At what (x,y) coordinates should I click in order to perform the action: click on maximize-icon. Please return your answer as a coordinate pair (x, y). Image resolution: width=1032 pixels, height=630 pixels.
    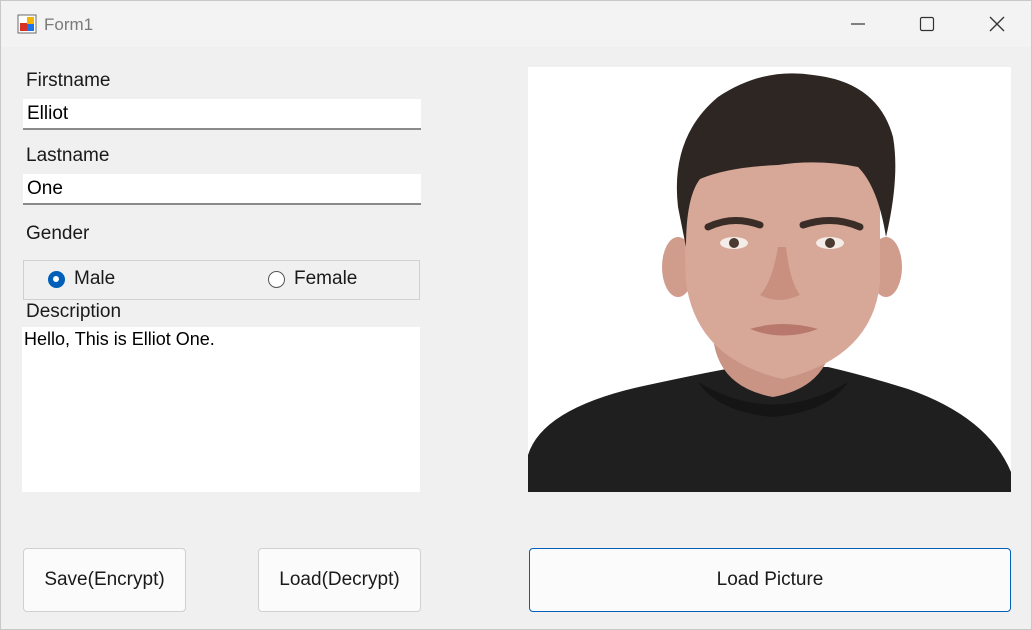
    Looking at the image, I should click on (927, 24).